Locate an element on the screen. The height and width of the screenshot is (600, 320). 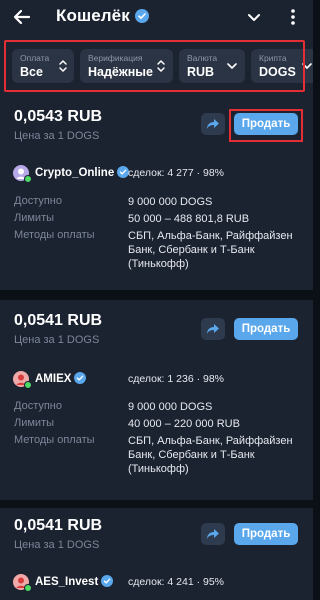
top-bar: Кошелёк is located at coordinates (156, 17).